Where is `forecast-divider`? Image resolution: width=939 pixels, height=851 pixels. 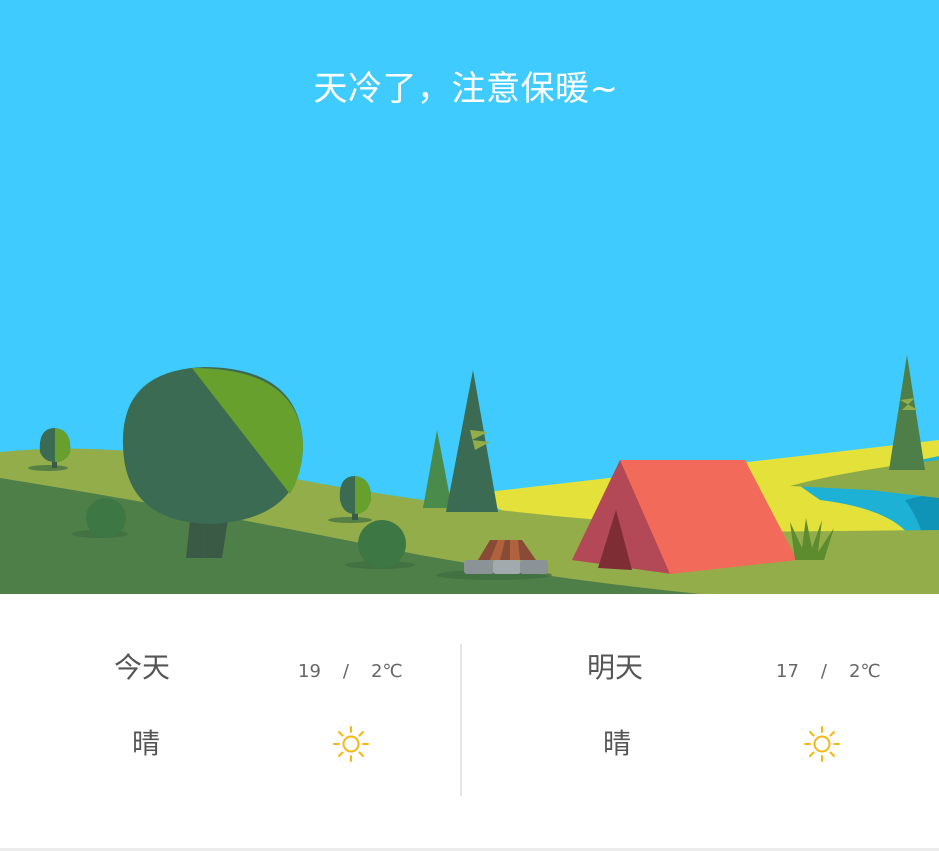
forecast-divider is located at coordinates (461, 720).